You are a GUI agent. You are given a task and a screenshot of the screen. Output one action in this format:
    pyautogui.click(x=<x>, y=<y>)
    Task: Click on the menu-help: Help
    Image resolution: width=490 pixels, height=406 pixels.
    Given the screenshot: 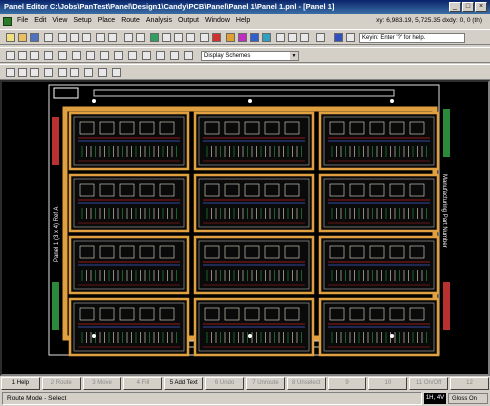 What is the action you would take?
    pyautogui.click(x=243, y=21)
    